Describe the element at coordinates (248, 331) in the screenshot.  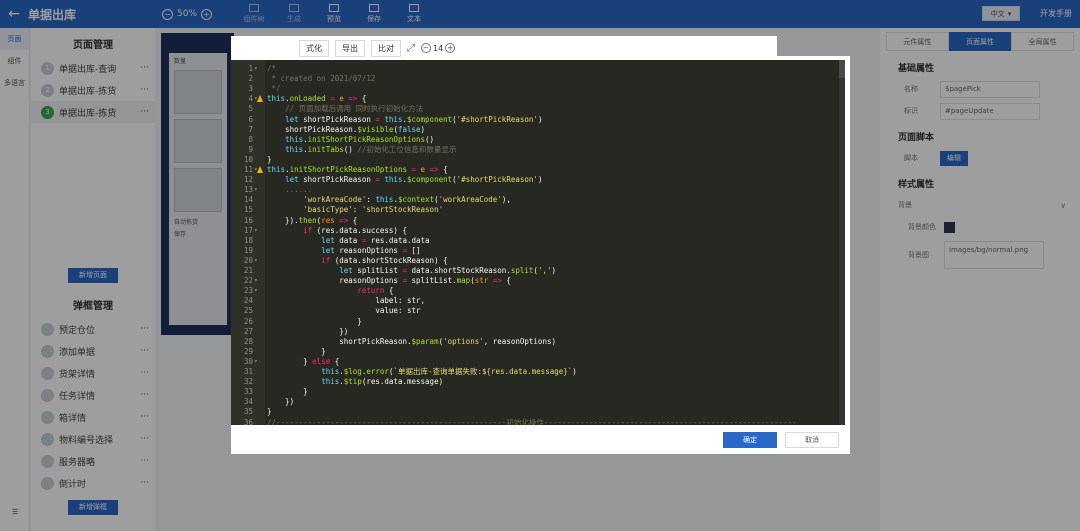
I see `line-number: 27` at that location.